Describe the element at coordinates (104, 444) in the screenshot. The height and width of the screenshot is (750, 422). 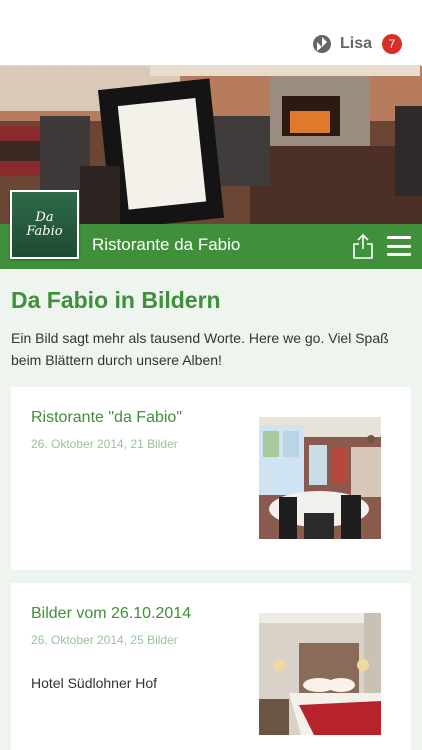
I see `album-meta: 26. Oktober 2014, 21 Bilder` at that location.